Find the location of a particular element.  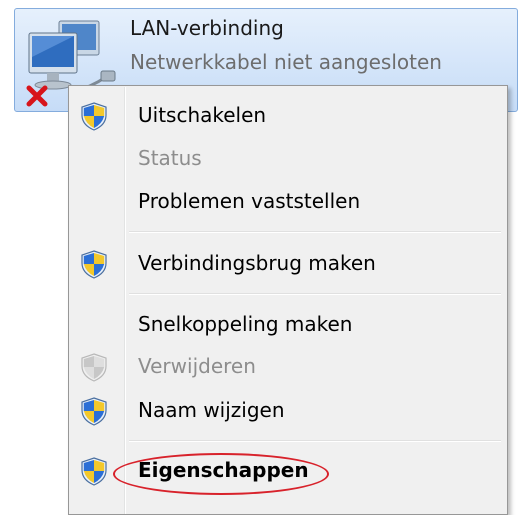

menu-item-verwijderen: Verwijderen is located at coordinates (288, 366).